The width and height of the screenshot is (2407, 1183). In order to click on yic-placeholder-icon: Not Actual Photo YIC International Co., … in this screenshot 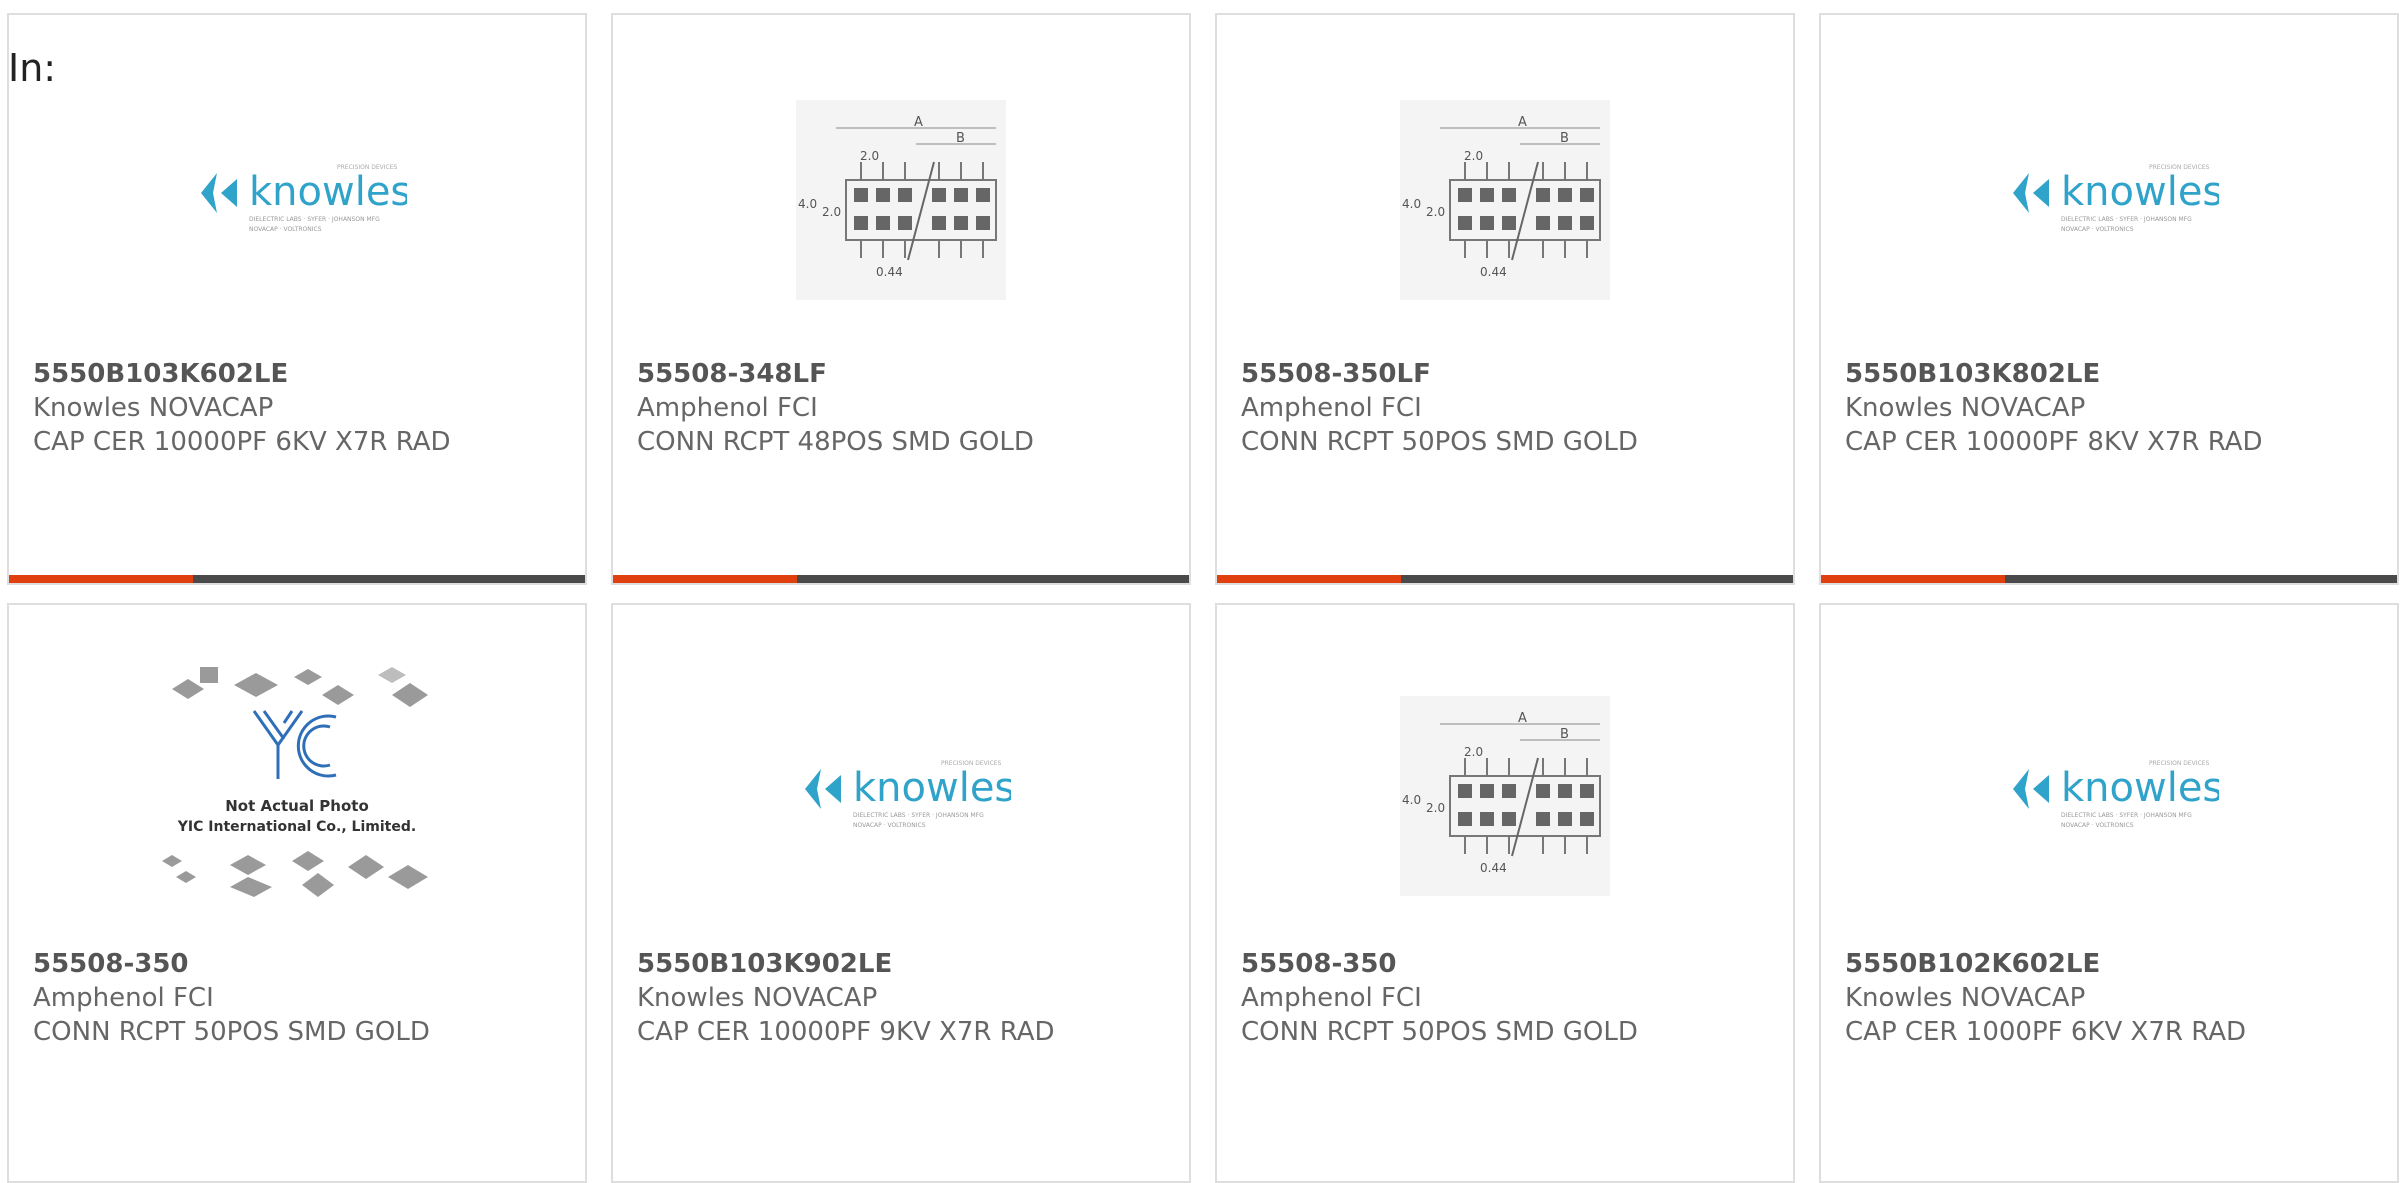, I will do `click(295, 782)`.